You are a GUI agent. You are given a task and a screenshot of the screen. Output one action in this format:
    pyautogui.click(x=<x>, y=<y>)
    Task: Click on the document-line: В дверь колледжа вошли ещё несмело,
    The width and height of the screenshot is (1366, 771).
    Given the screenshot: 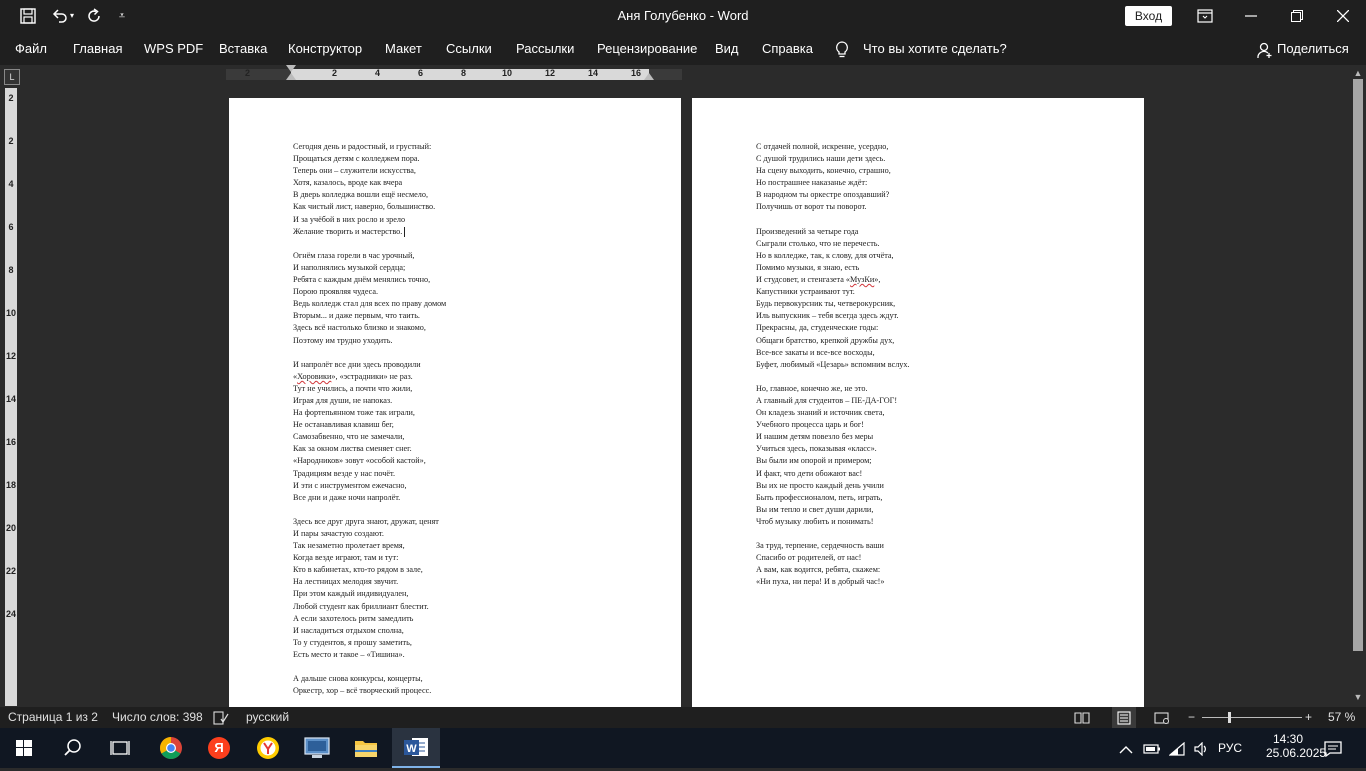 What is the action you would take?
    pyautogui.click(x=360, y=195)
    